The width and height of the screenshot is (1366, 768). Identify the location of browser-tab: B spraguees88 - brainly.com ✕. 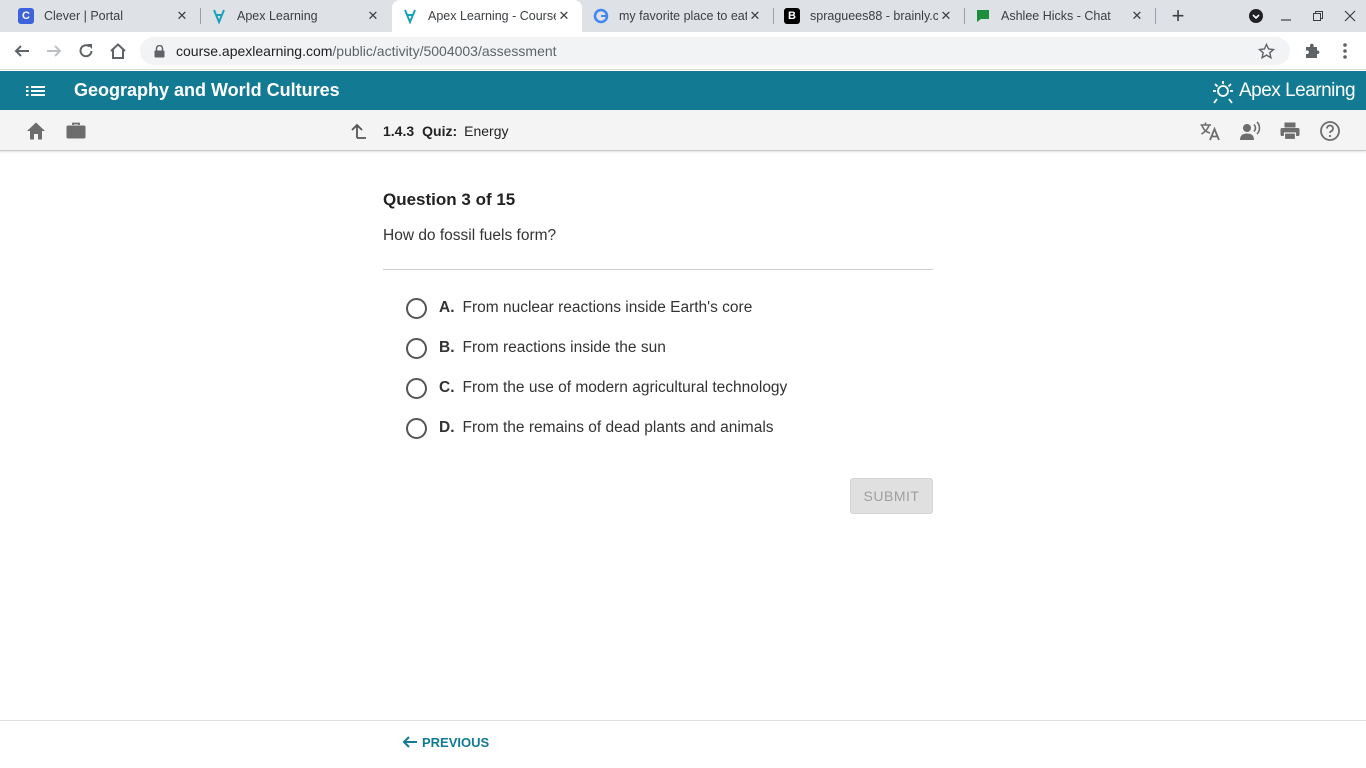
(869, 16).